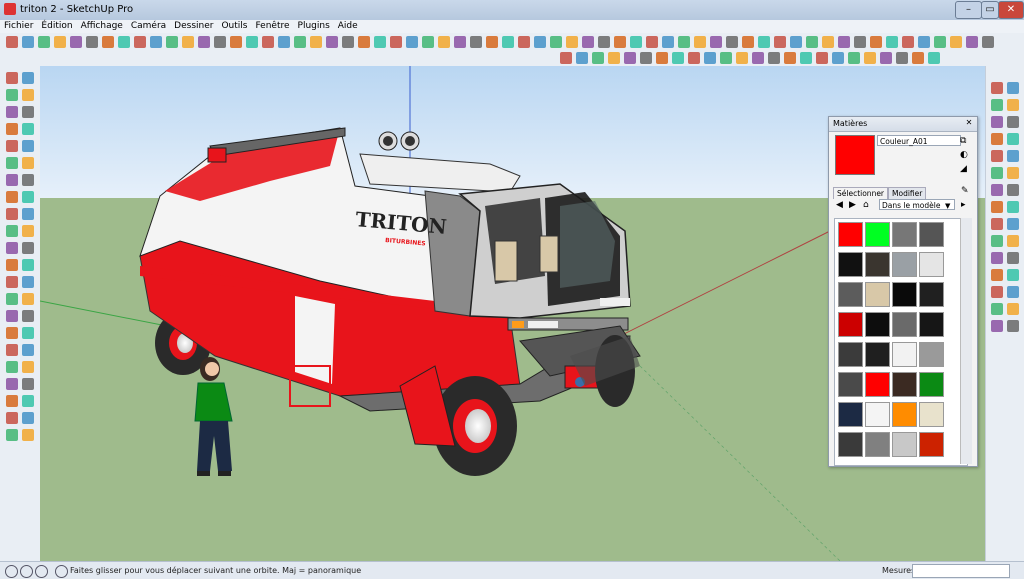 Image resolution: width=1024 pixels, height=579 pixels. Describe the element at coordinates (839, 205) in the screenshot. I see `back-arrow-icon: ◀` at that location.